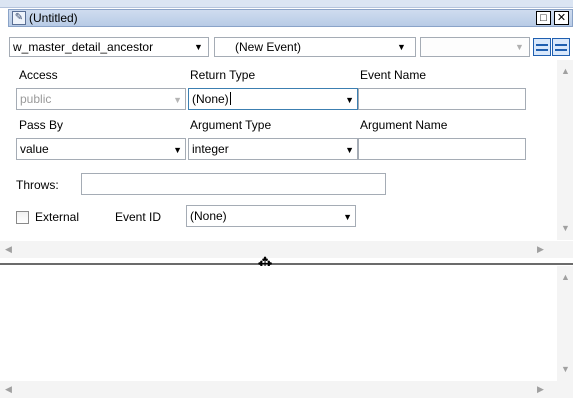  Describe the element at coordinates (565, 150) in the screenshot. I see `upper-vertical-scrollbar: ▲ ▼` at that location.